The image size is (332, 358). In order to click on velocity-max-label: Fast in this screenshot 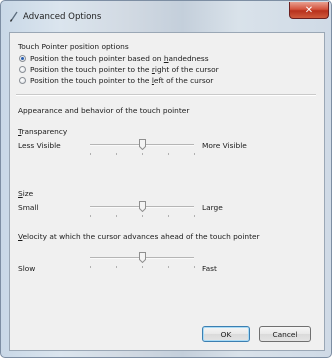, I will do `click(209, 268)`.